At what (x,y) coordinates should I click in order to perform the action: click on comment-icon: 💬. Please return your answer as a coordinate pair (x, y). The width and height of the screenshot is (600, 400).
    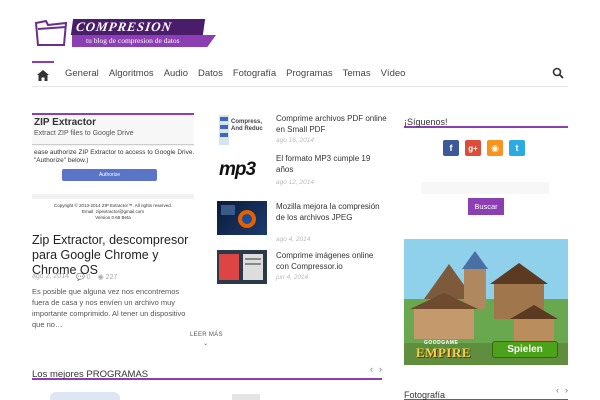
    Looking at the image, I should click on (80, 277).